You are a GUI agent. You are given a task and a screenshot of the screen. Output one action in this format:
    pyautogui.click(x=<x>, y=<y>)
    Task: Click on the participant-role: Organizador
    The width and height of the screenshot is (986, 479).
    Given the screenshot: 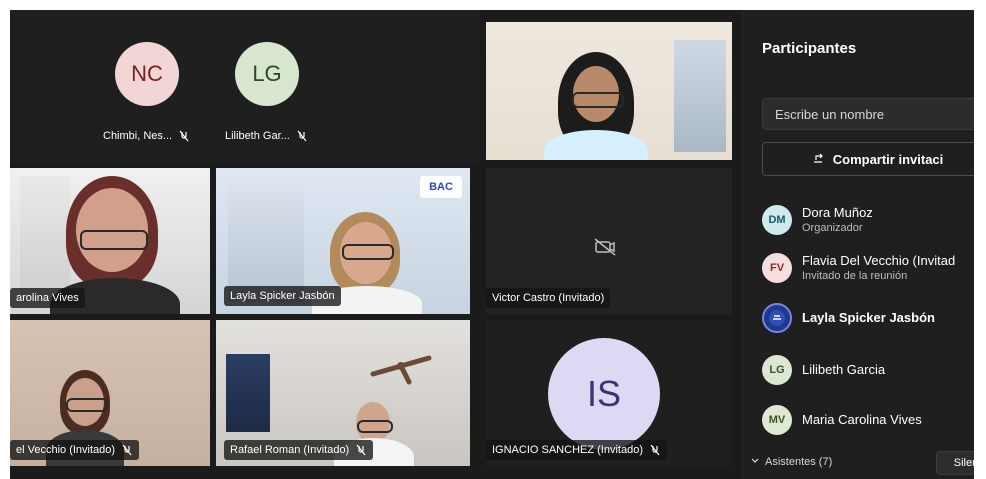 What is the action you would take?
    pyautogui.click(x=832, y=228)
    